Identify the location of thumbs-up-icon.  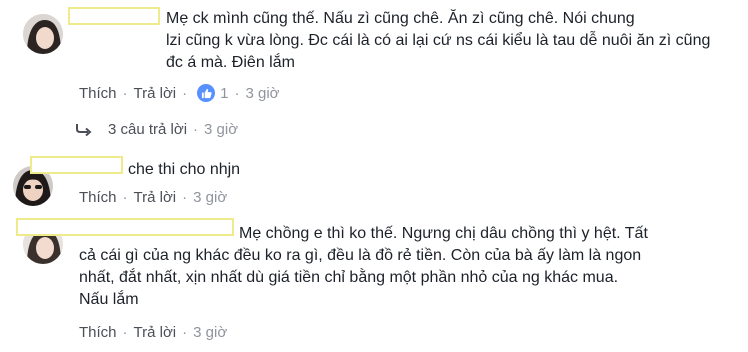
(206, 93).